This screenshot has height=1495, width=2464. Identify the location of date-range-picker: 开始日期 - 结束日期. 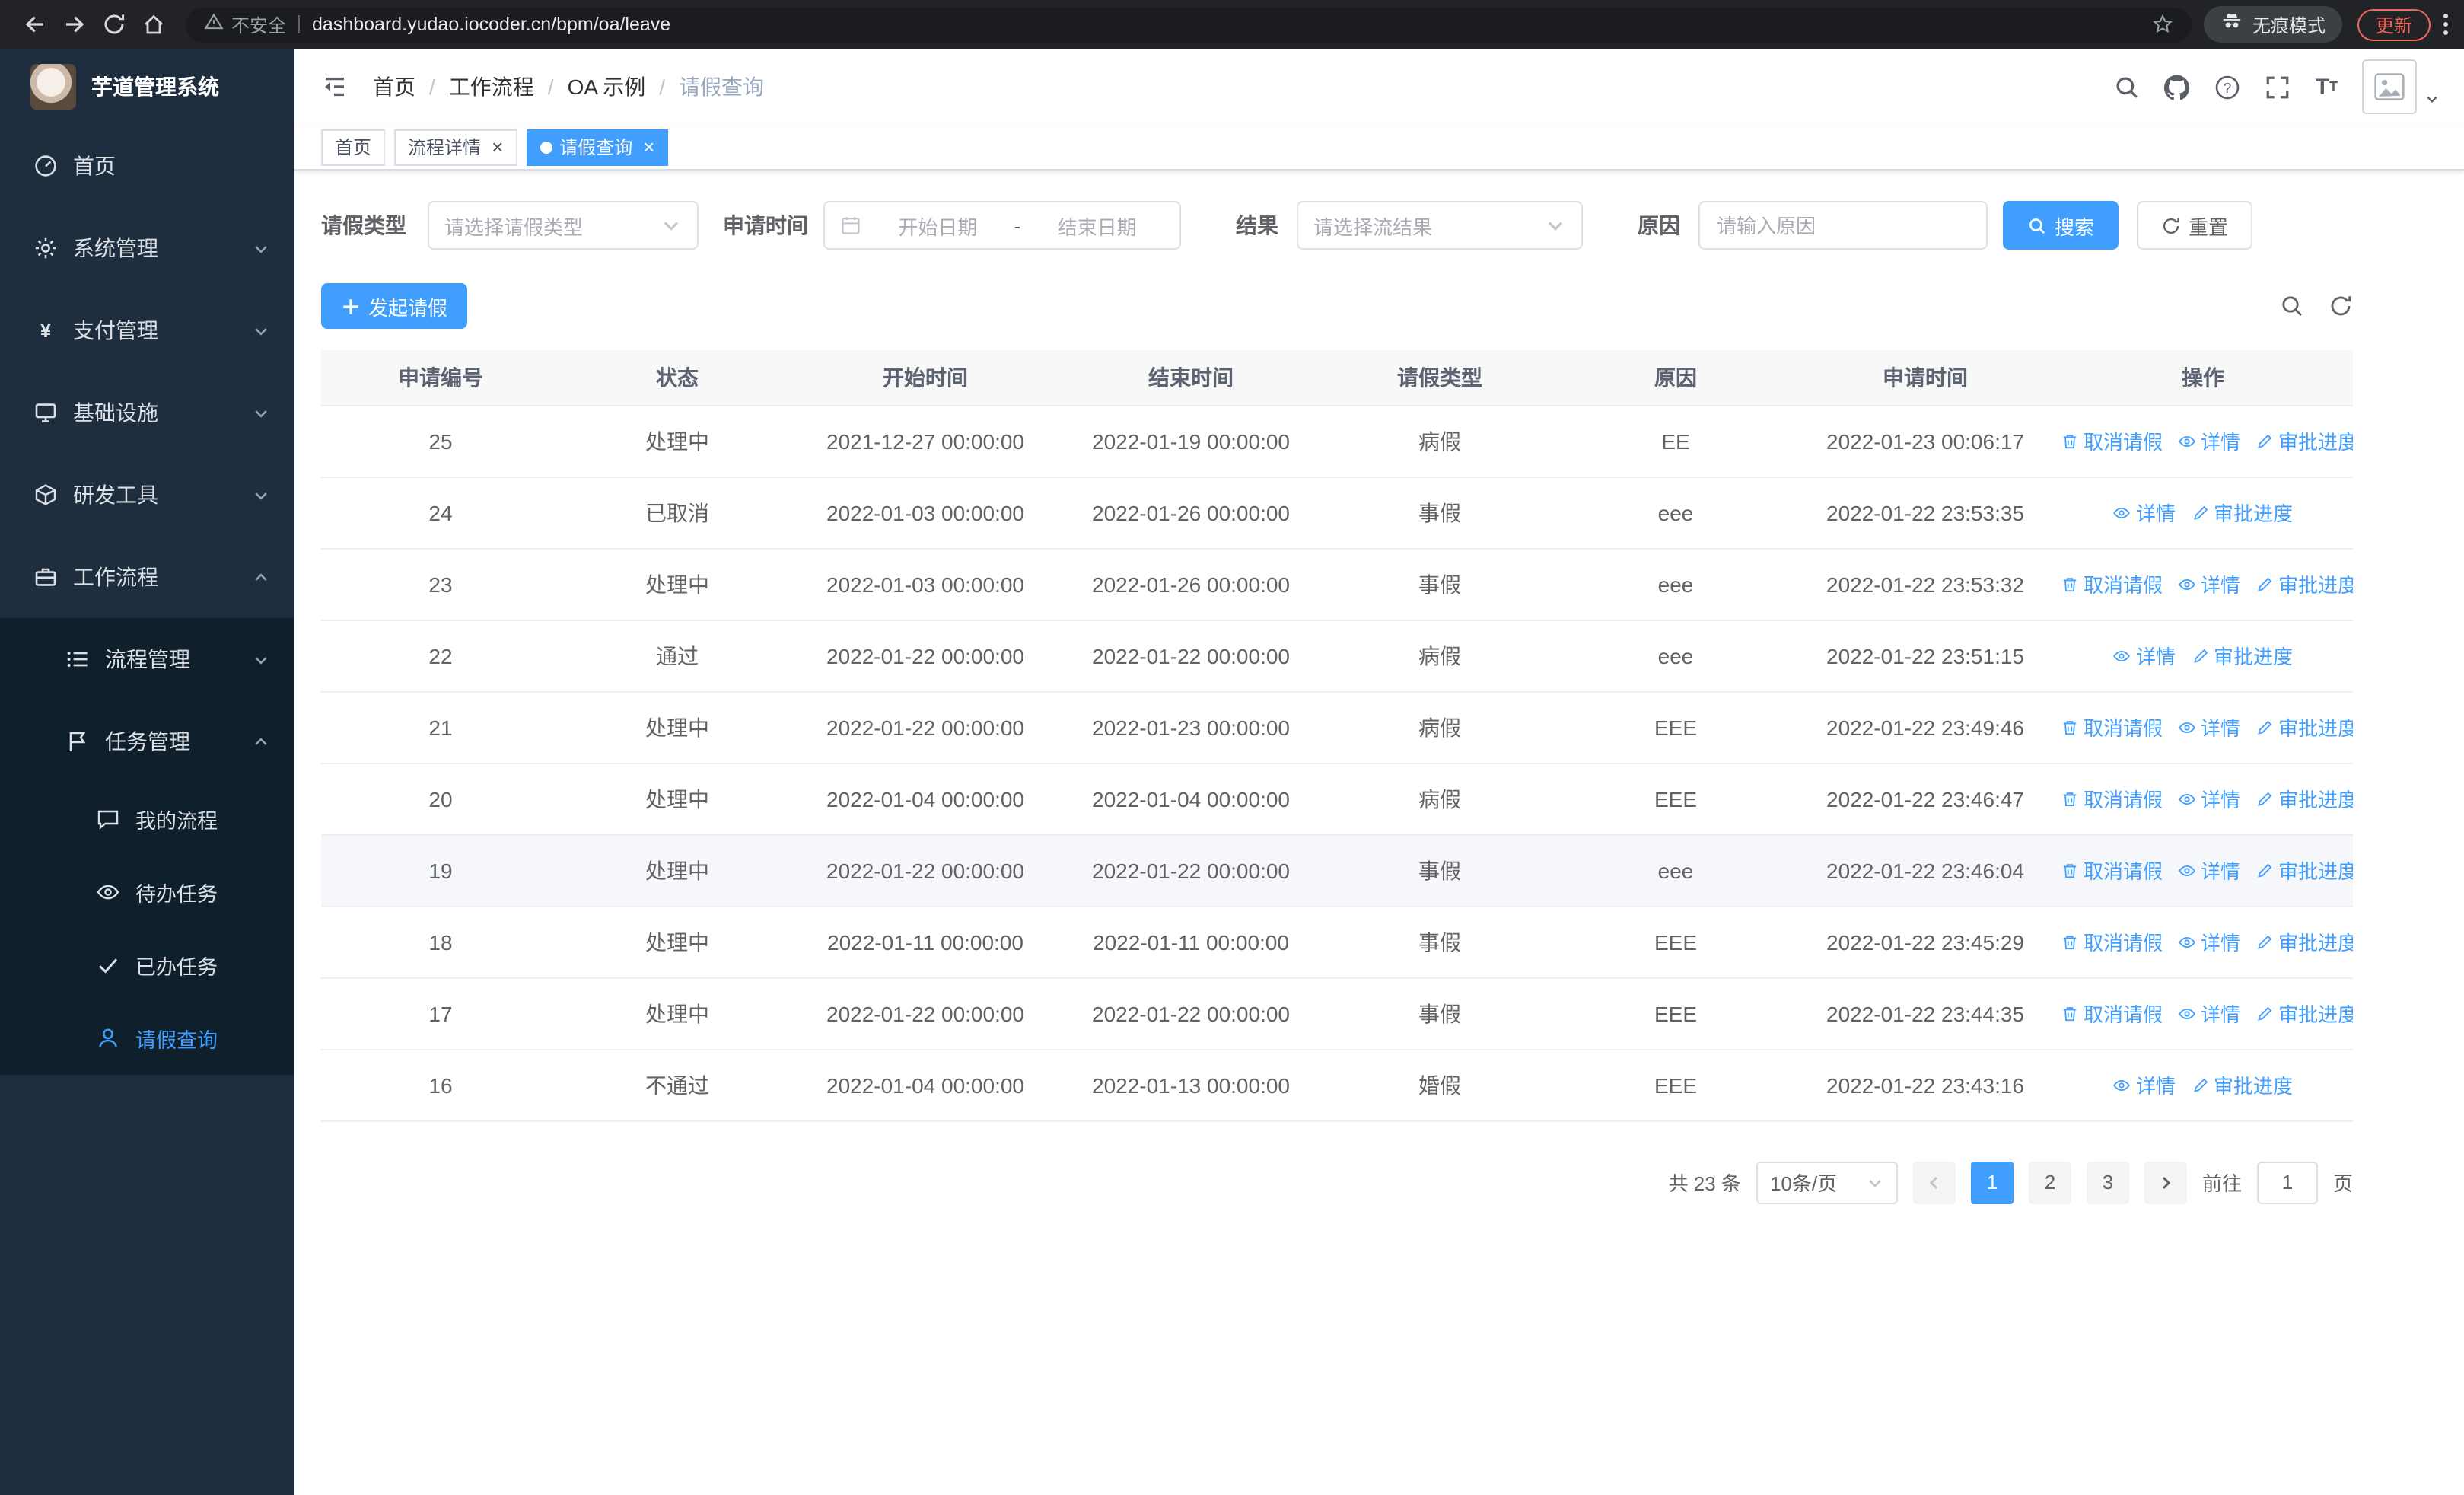
(1002, 225).